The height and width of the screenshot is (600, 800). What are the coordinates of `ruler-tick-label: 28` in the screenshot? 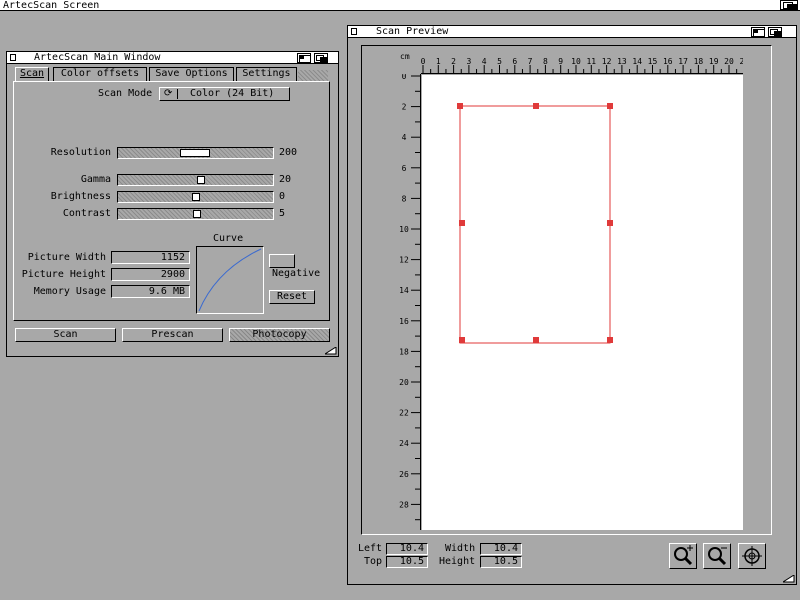 It's located at (404, 504).